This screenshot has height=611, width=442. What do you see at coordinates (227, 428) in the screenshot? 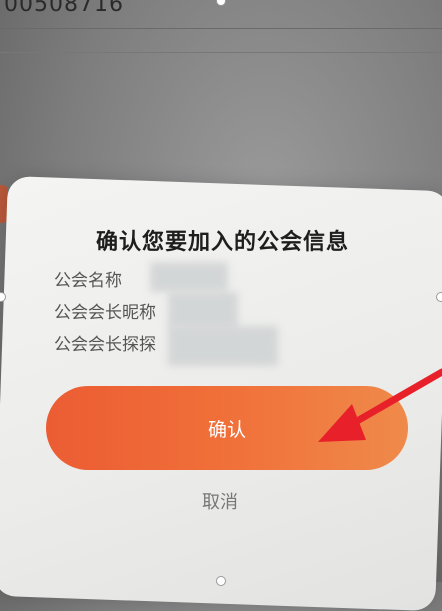
I see `confirm-button: 确认` at bounding box center [227, 428].